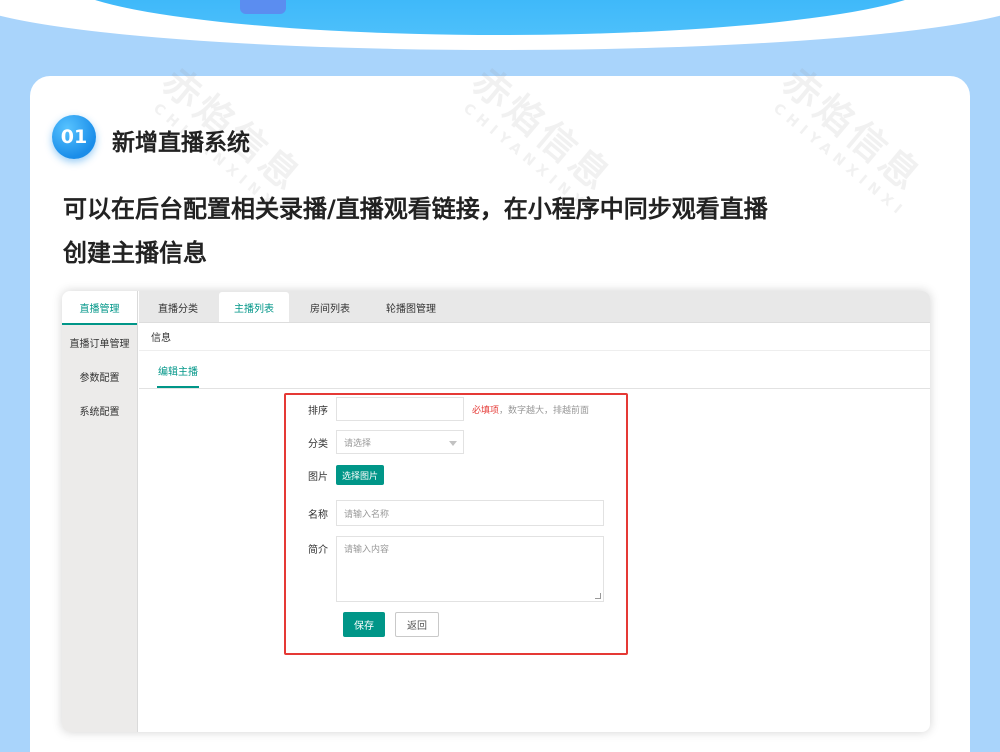 This screenshot has height=752, width=1000. Describe the element at coordinates (318, 550) in the screenshot. I see `intro-label: 简介` at that location.